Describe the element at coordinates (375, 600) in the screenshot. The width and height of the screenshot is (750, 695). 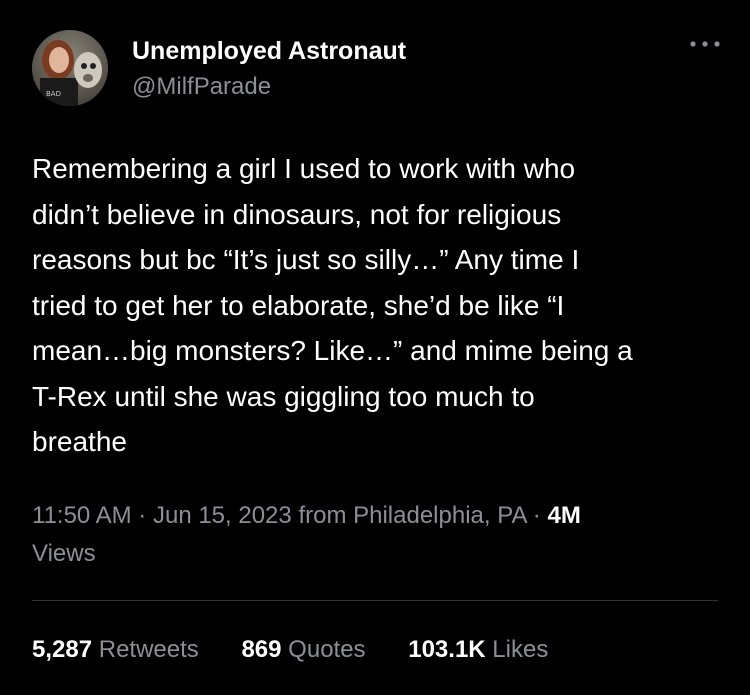
I see `divider` at that location.